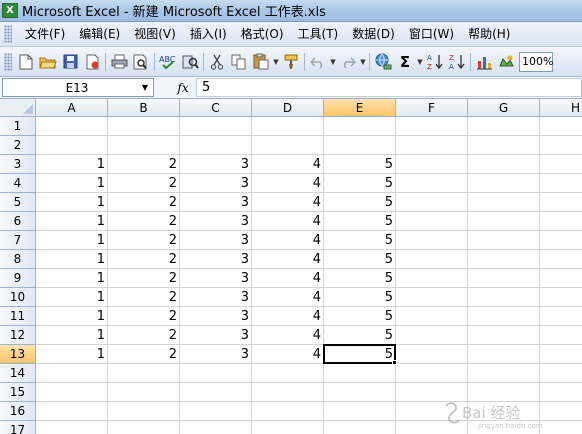 The height and width of the screenshot is (434, 582). What do you see at coordinates (119, 62) in the screenshot?
I see `print-icon` at bounding box center [119, 62].